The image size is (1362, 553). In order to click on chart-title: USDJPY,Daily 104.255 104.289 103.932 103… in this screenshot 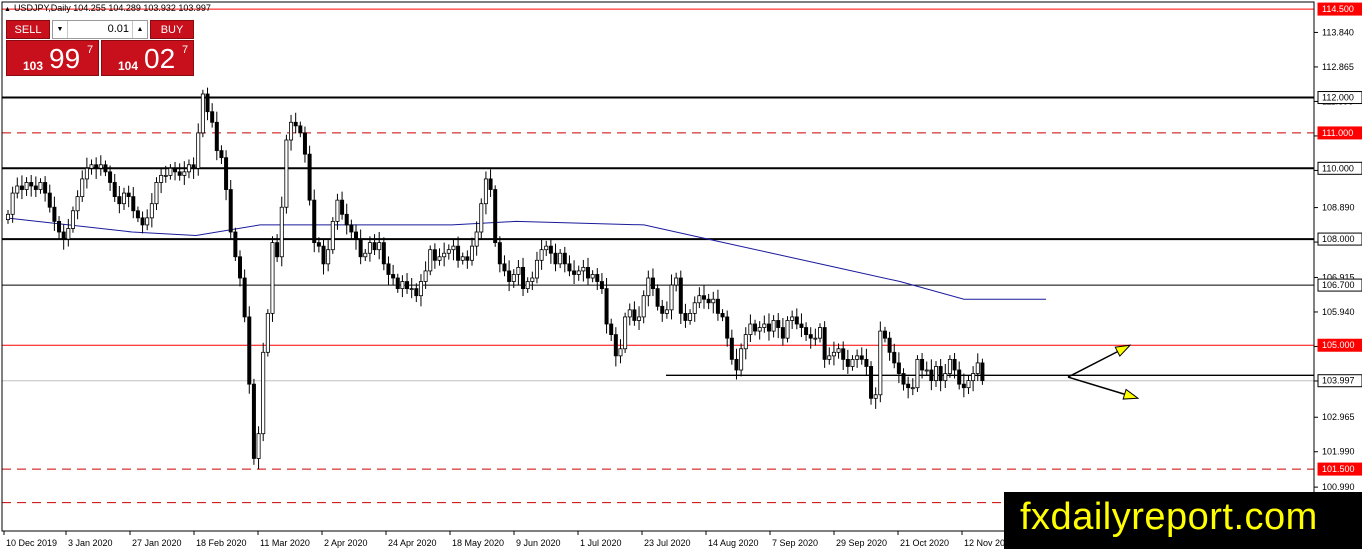, I will do `click(112, 8)`.